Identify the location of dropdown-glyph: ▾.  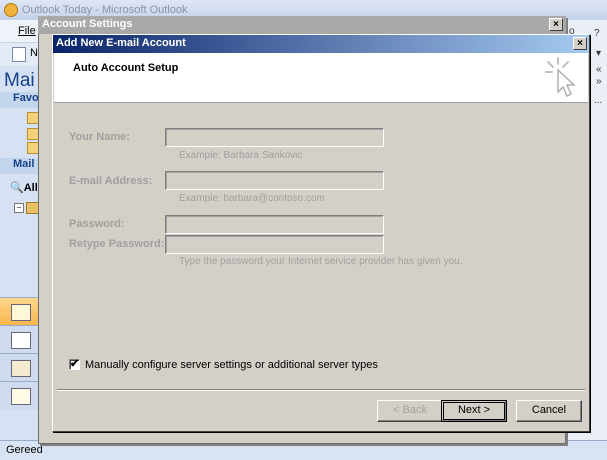
(598, 53).